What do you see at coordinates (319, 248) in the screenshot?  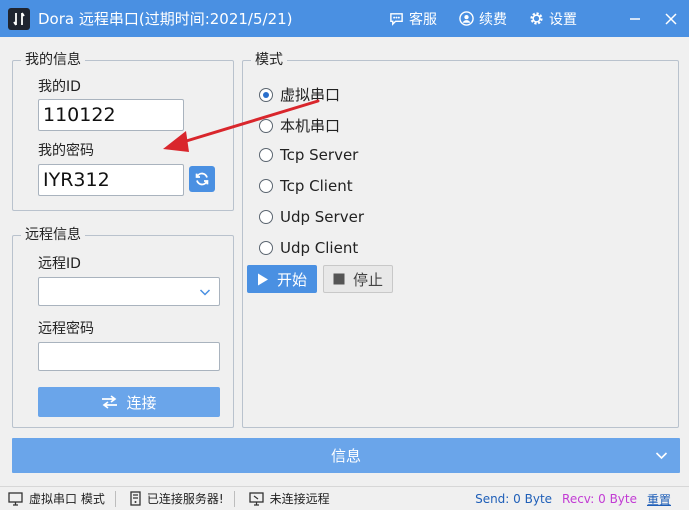 I see `mode-option-label: Udp Client` at bounding box center [319, 248].